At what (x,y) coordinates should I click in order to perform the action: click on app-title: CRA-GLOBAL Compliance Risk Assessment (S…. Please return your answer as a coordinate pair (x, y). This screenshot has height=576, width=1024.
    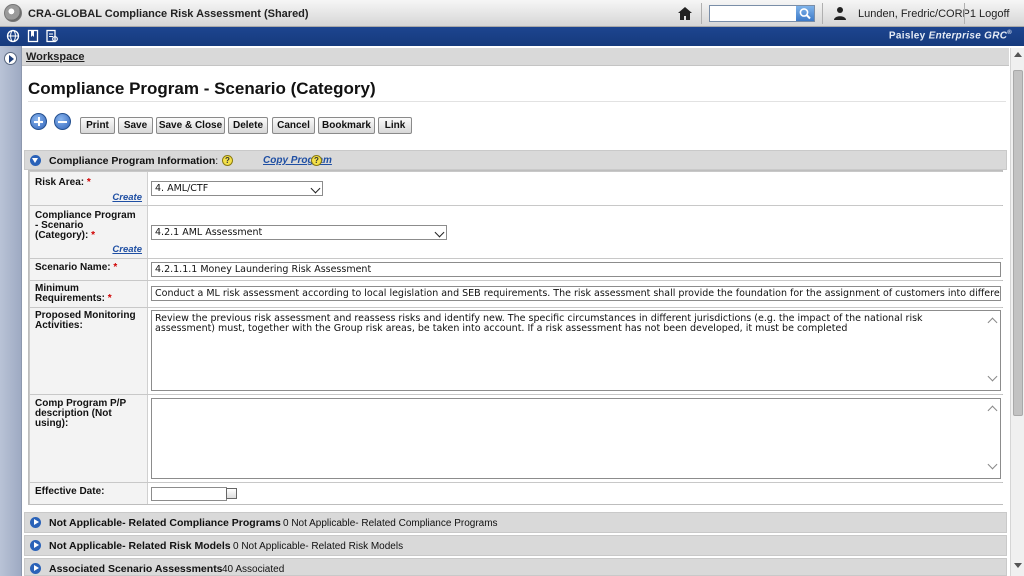
    Looking at the image, I should click on (168, 14).